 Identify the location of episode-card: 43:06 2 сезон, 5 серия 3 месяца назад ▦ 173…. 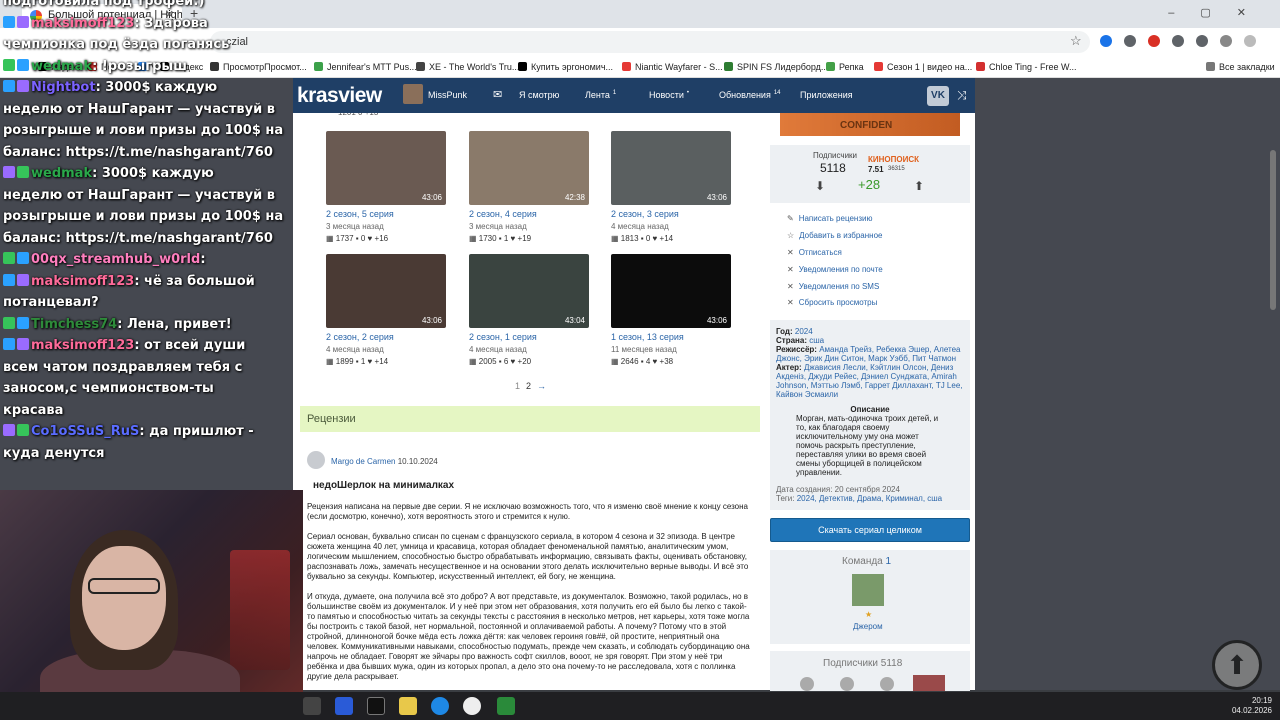
(391, 187).